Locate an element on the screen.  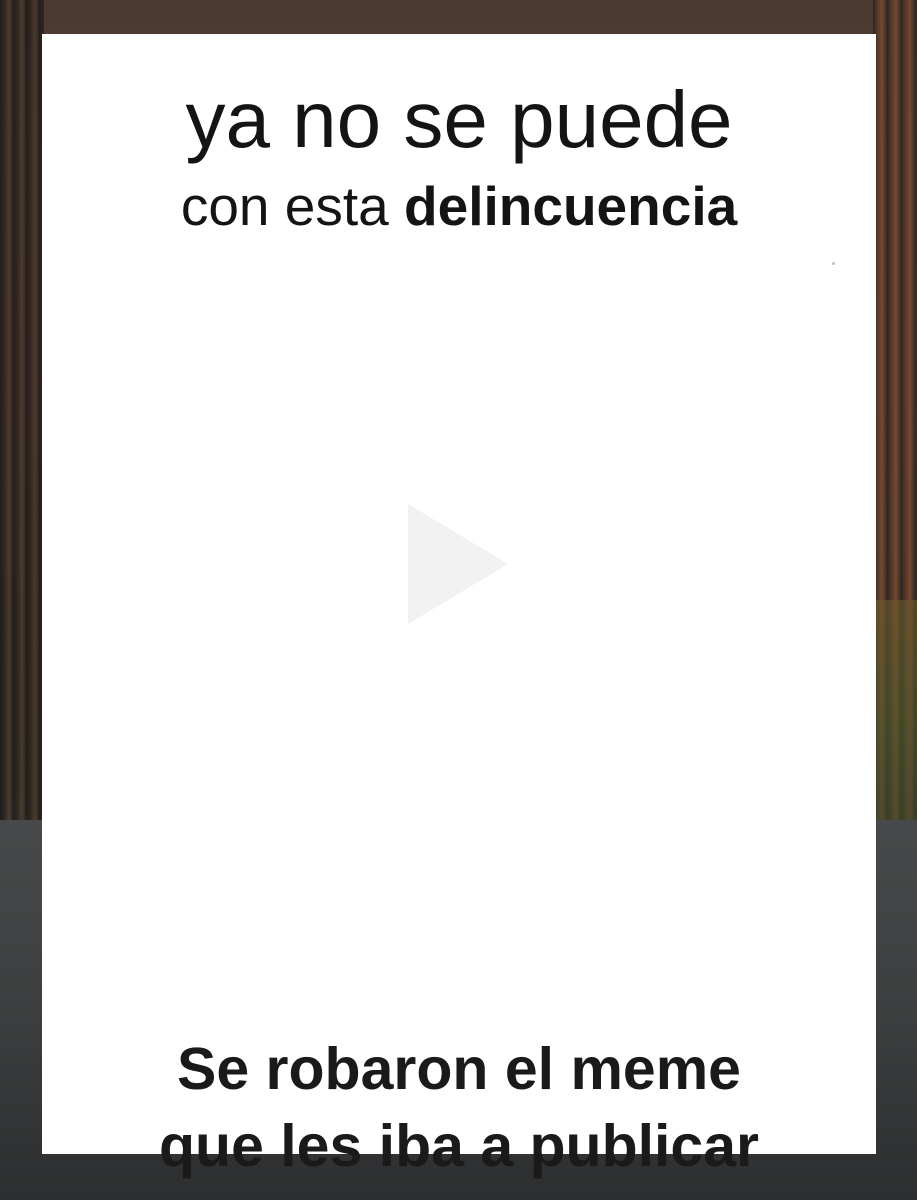
background-trees-left is located at coordinates (22, 410).